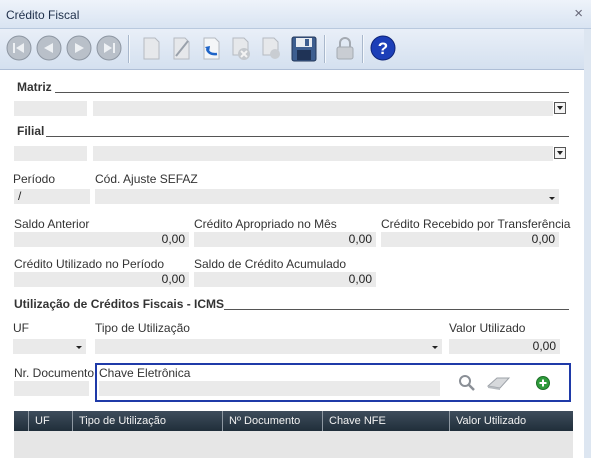 Image resolution: width=591 pixels, height=458 pixels. What do you see at coordinates (470, 239) in the screenshot?
I see `credito-recebido-field: 0,00` at bounding box center [470, 239].